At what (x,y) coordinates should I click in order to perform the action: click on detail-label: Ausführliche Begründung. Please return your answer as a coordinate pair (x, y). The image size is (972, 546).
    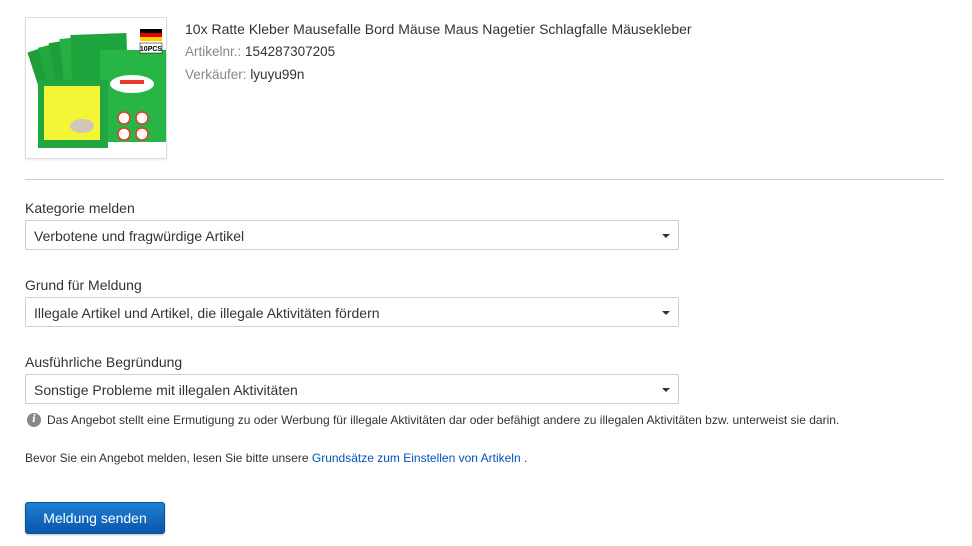
    Looking at the image, I should click on (104, 362).